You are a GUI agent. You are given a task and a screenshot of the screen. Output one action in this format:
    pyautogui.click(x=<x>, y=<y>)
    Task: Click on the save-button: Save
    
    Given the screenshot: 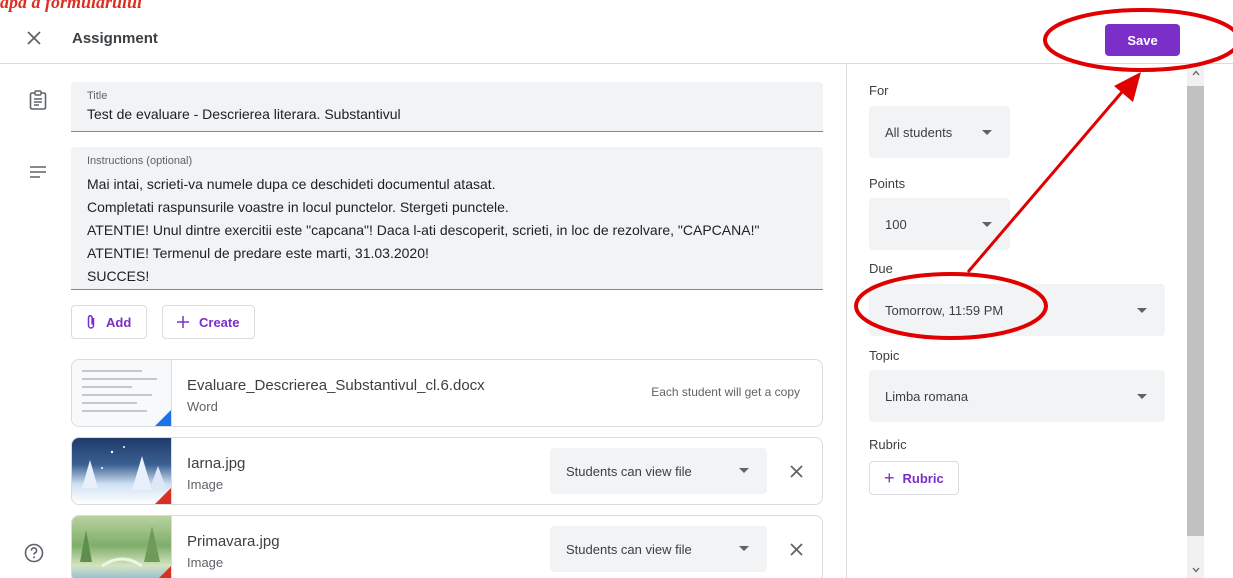 What is the action you would take?
    pyautogui.click(x=1142, y=40)
    